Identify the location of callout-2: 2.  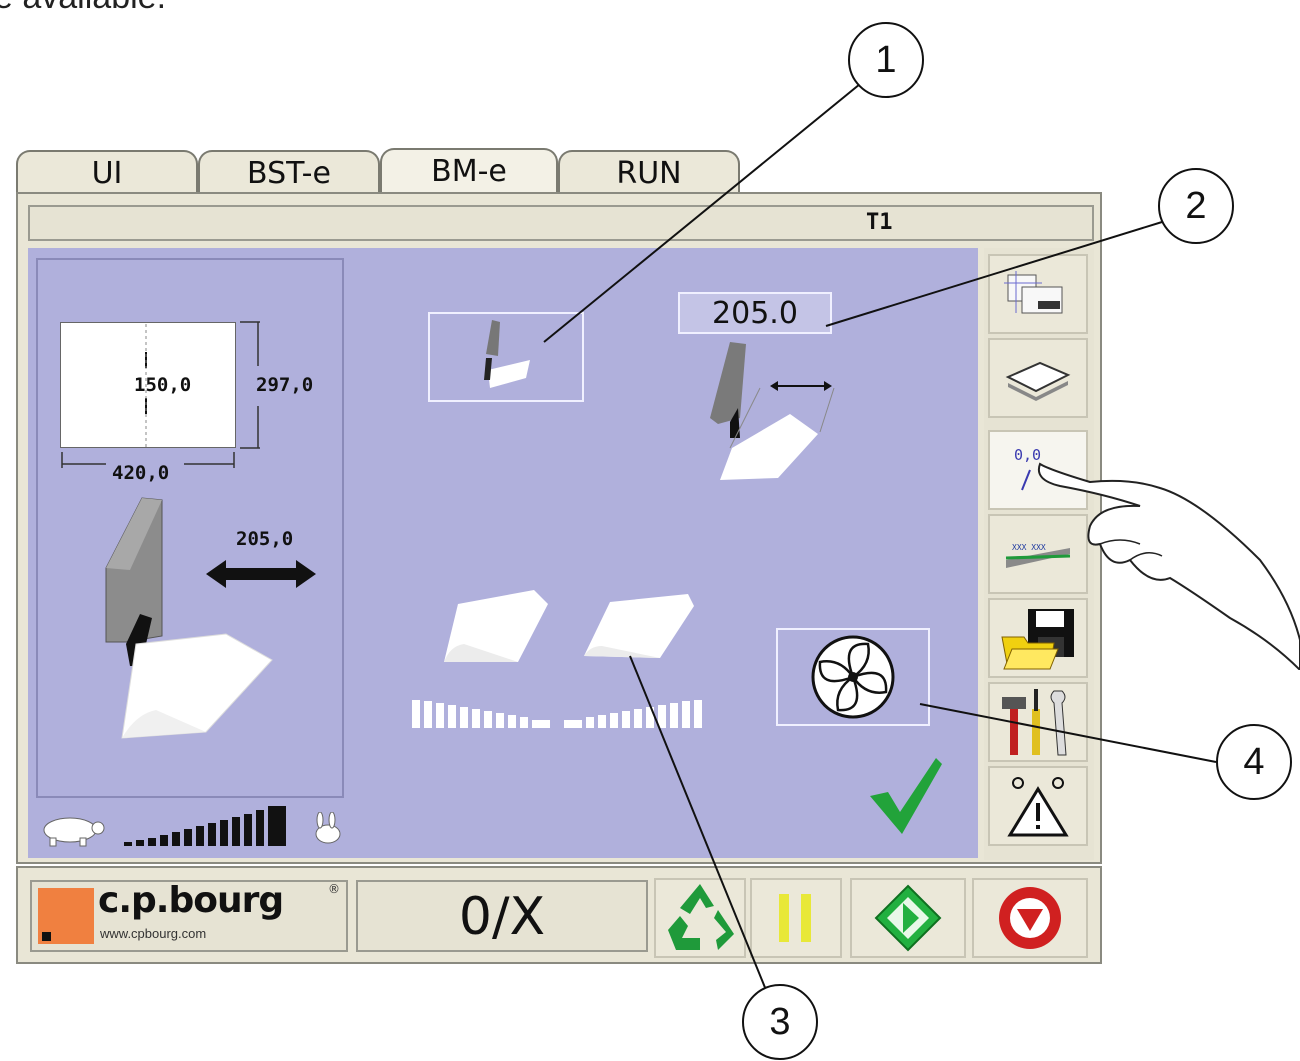
(1196, 206).